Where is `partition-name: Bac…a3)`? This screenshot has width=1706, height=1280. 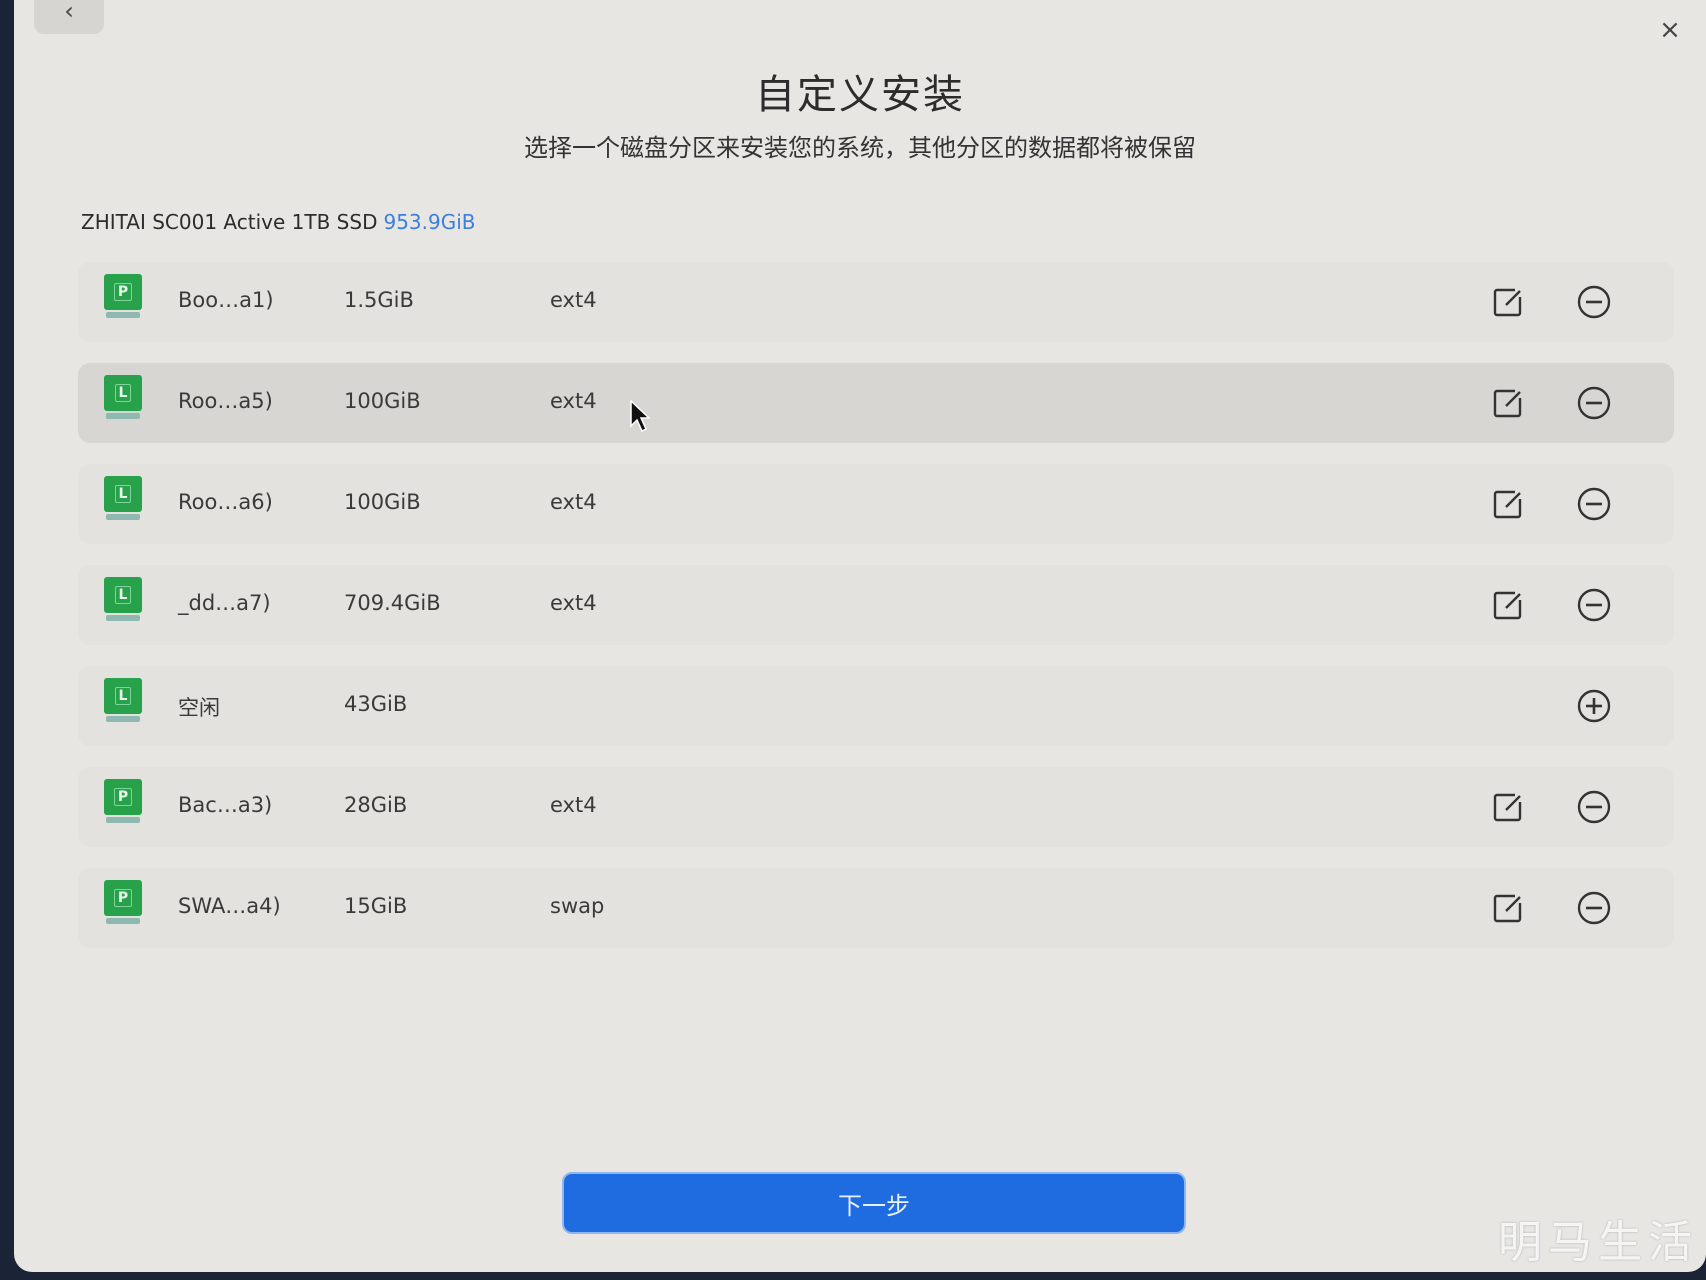
partition-name: Bac…a3) is located at coordinates (225, 805).